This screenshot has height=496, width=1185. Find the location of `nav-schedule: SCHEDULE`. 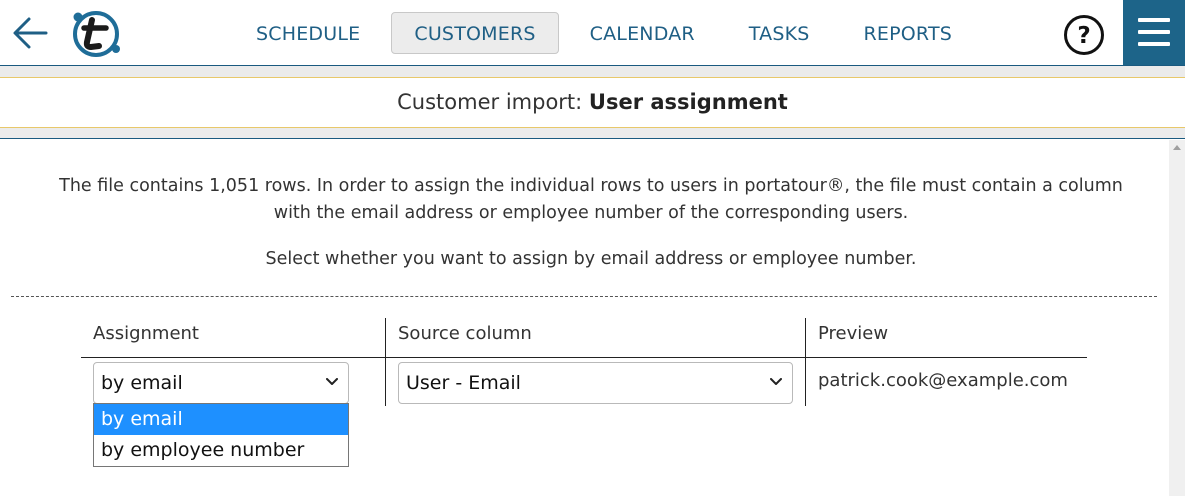

nav-schedule: SCHEDULE is located at coordinates (308, 33).